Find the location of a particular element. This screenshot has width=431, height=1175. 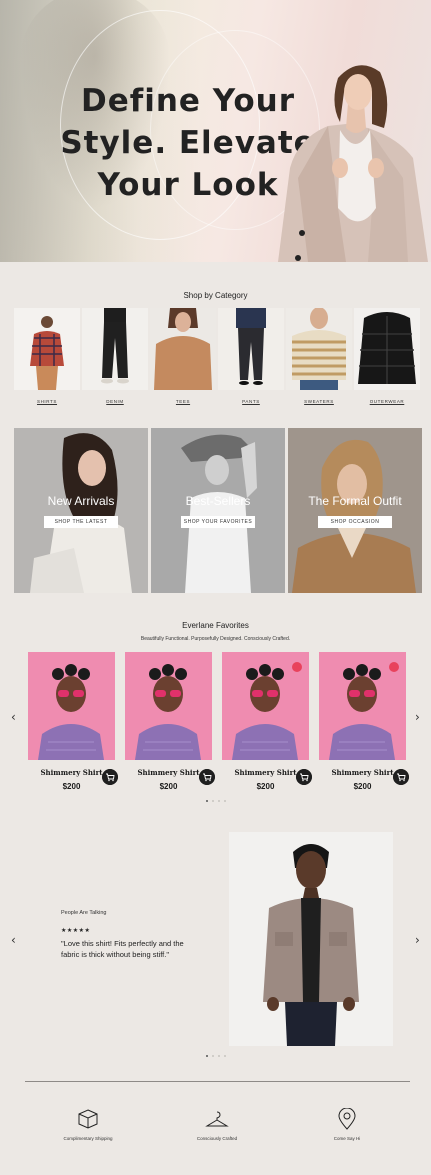

category-outerwear: OUTERWEAR is located at coordinates (387, 356).